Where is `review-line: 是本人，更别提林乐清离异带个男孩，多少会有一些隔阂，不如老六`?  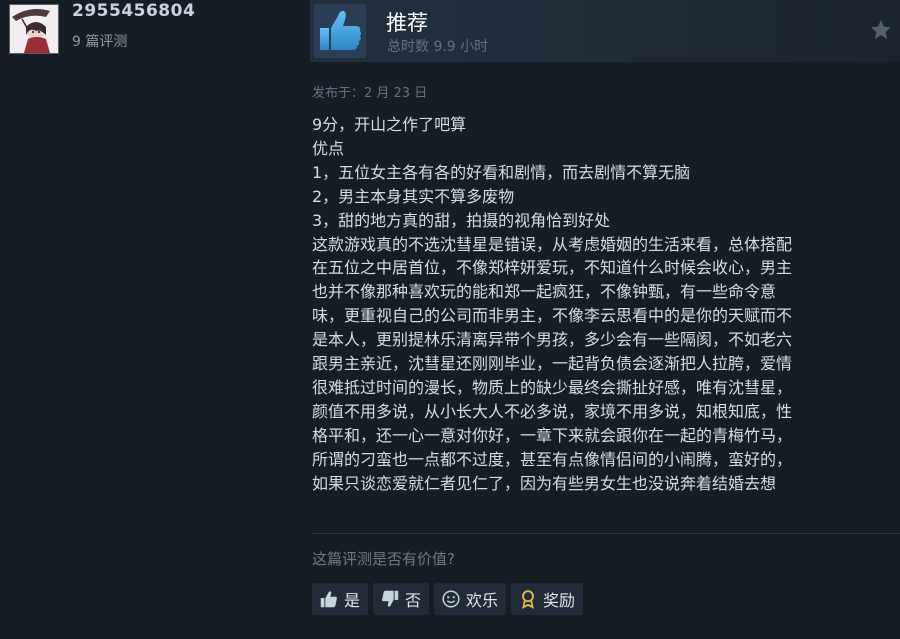
review-line: 是本人，更别提林乐清离异带个男孩，多少会有一些隔阂，不如老六 is located at coordinates (552, 340).